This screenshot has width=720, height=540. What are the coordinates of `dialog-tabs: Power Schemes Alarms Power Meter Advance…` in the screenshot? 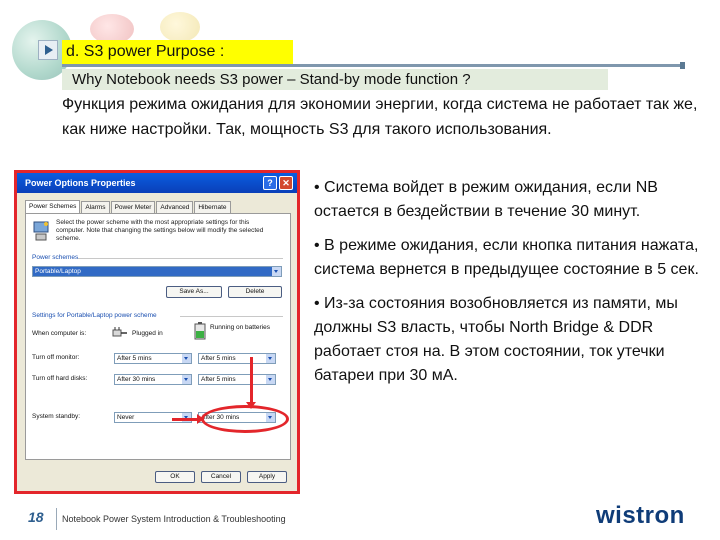 It's located at (128, 207).